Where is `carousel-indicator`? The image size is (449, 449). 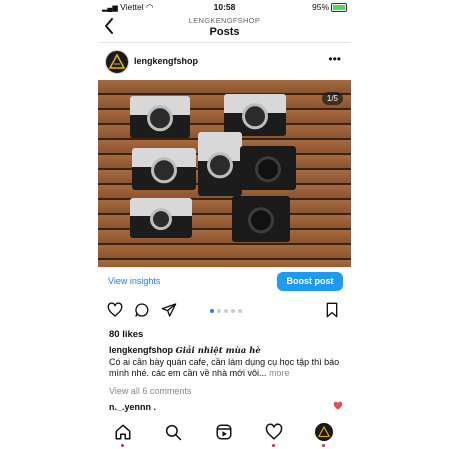
carousel-indicator is located at coordinates (226, 311).